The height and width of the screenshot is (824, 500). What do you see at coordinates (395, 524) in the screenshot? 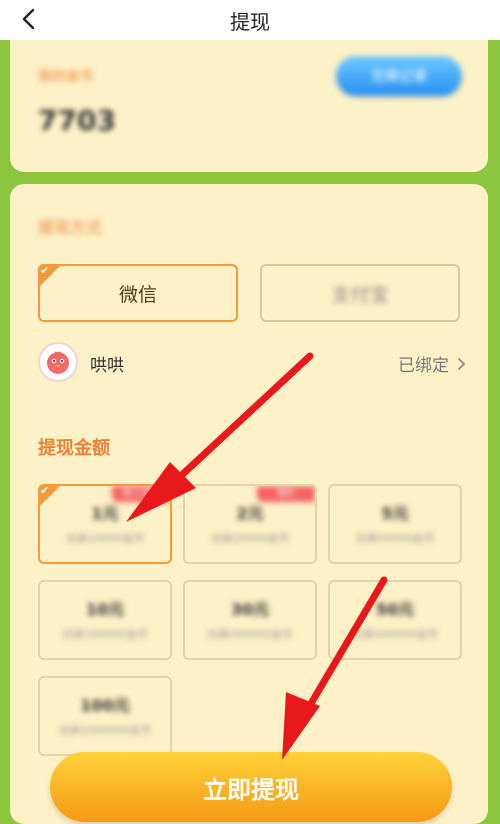
I see `amount-option: 5元 兑换50000金币` at bounding box center [395, 524].